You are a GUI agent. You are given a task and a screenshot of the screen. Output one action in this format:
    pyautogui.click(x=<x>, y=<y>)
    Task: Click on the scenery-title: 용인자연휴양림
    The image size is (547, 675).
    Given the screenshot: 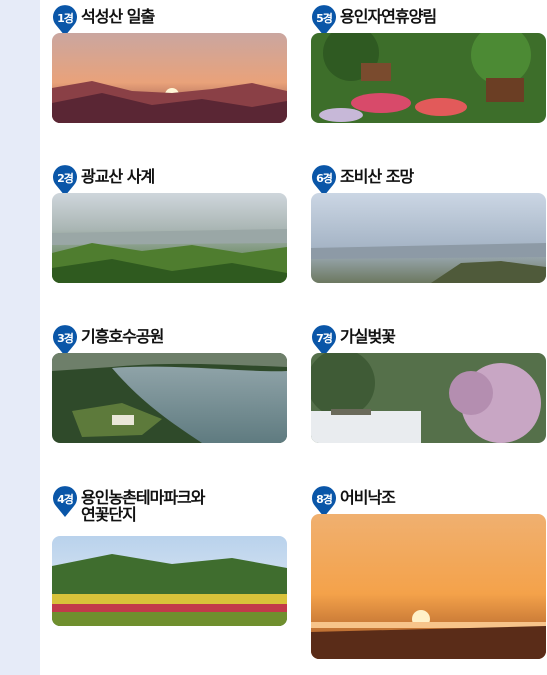 What is the action you would take?
    pyautogui.click(x=388, y=16)
    